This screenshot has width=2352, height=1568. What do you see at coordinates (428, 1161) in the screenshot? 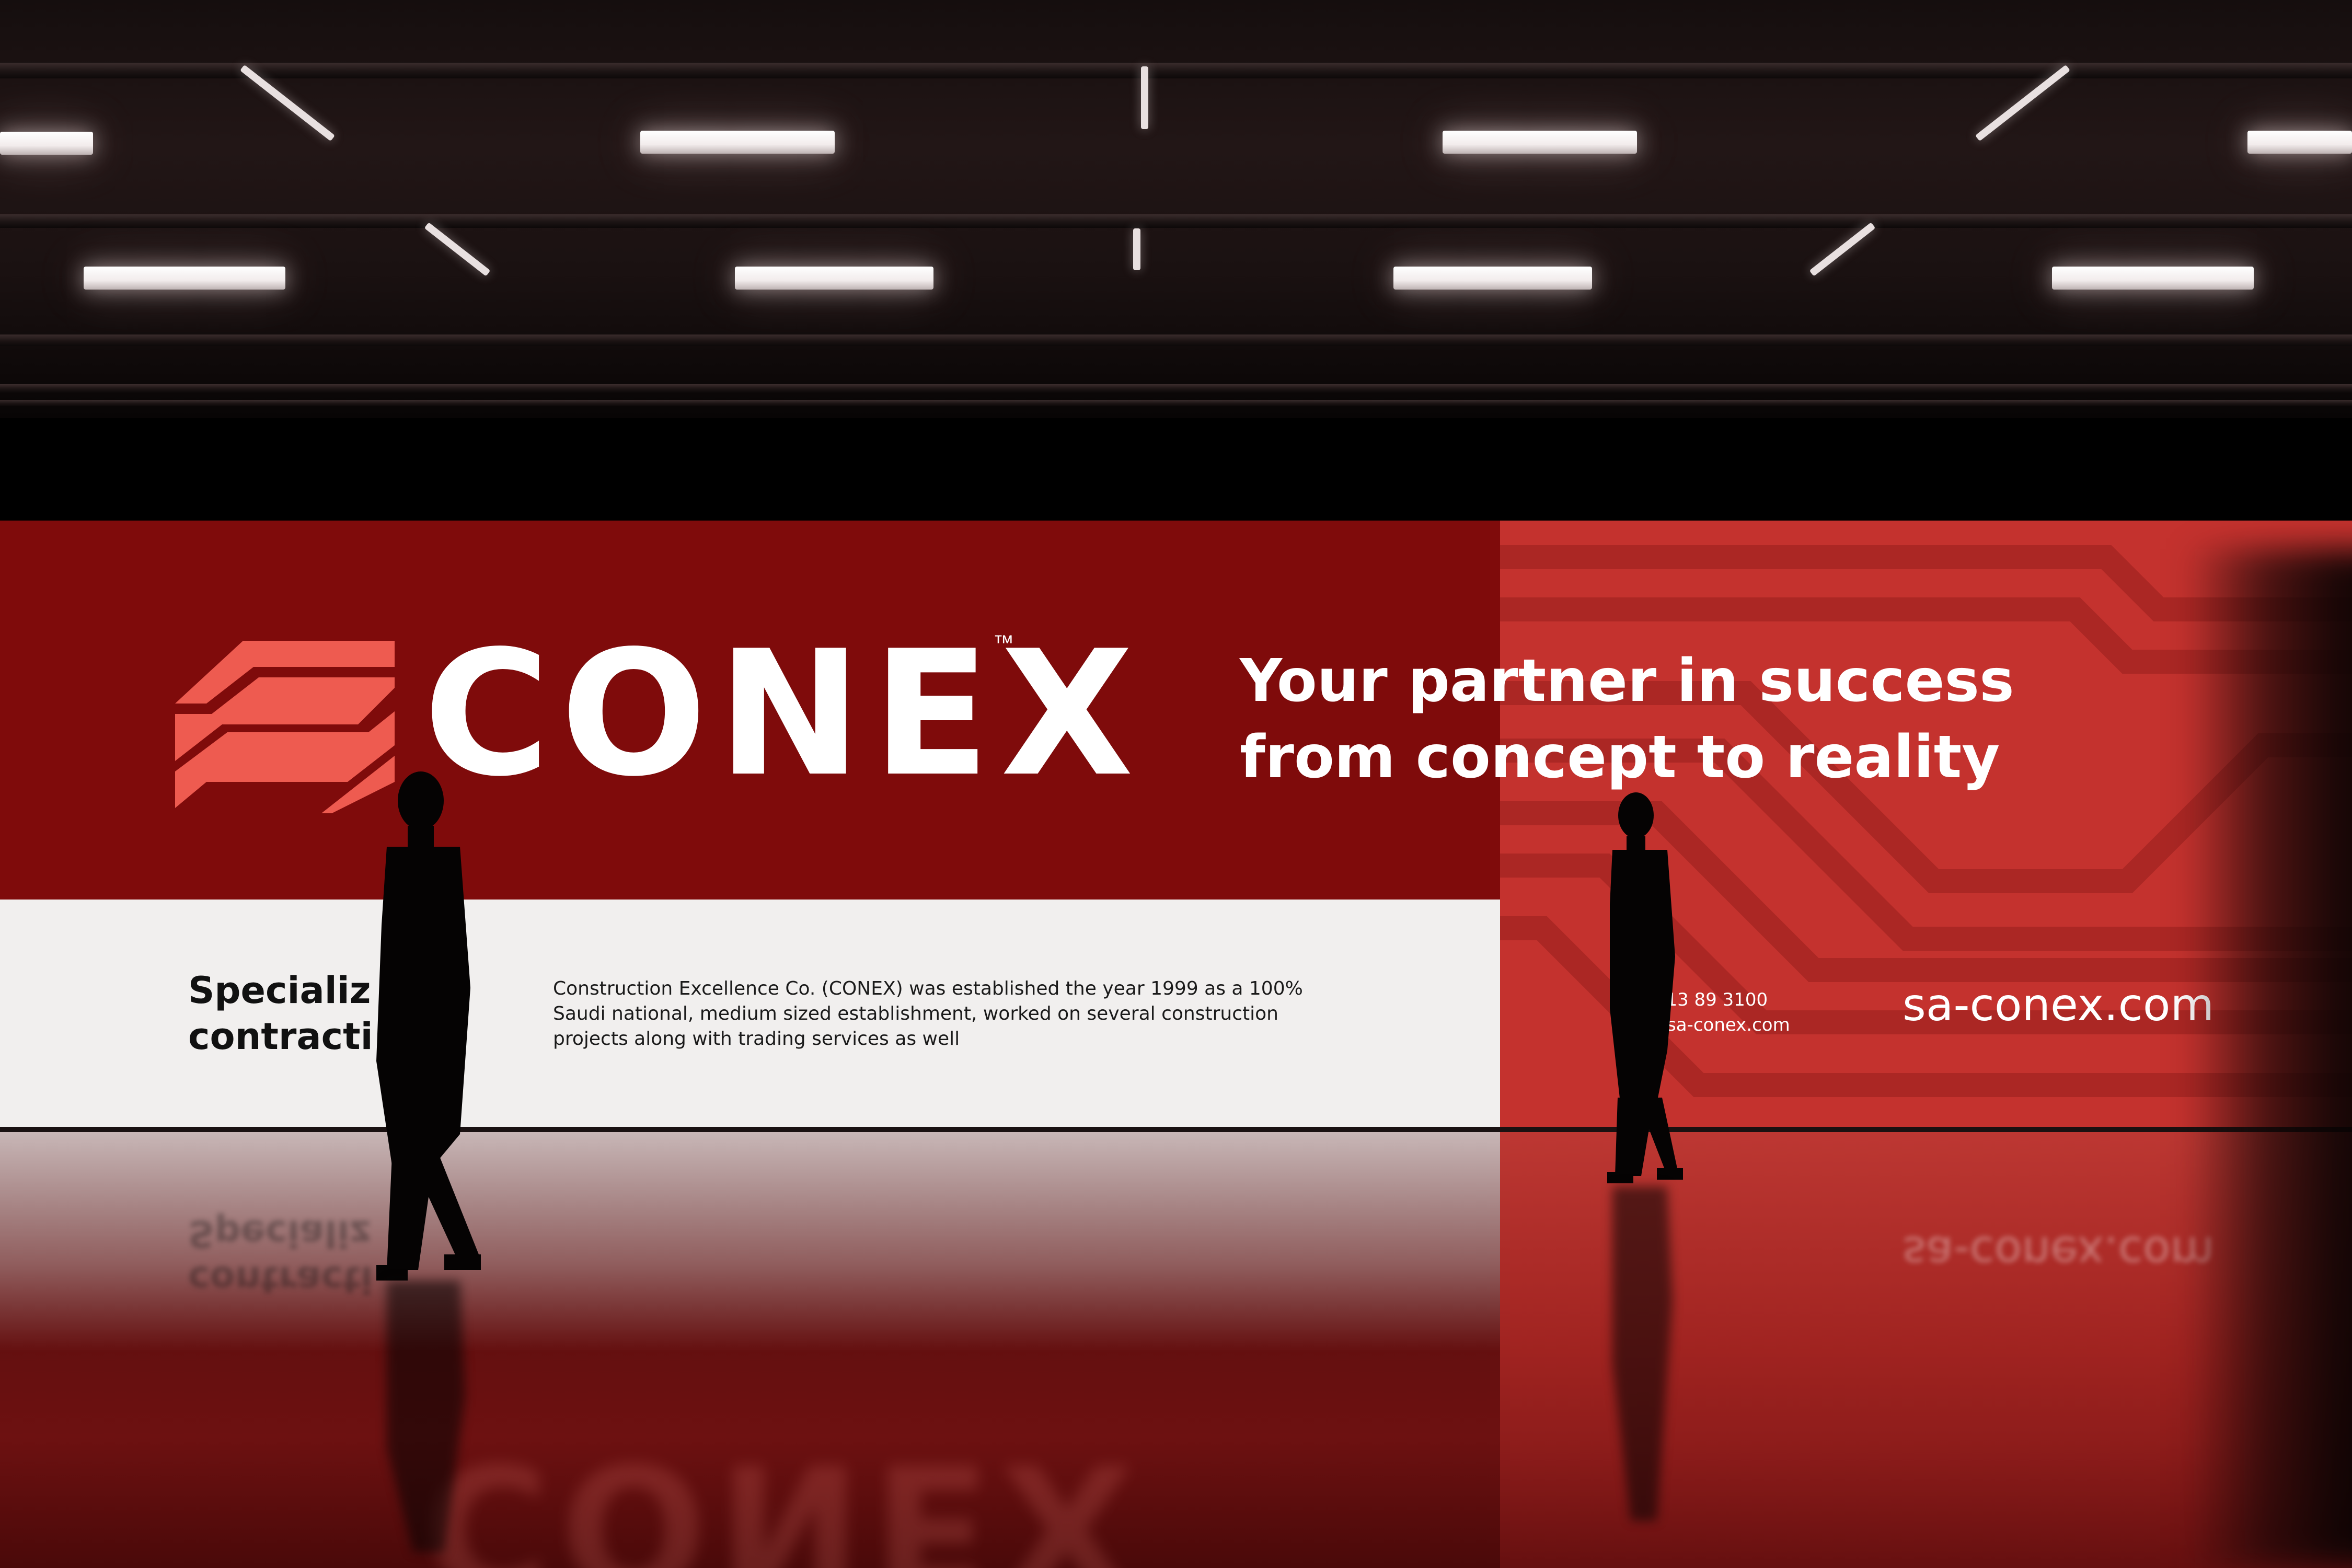
I see `person-silhouette-left` at bounding box center [428, 1161].